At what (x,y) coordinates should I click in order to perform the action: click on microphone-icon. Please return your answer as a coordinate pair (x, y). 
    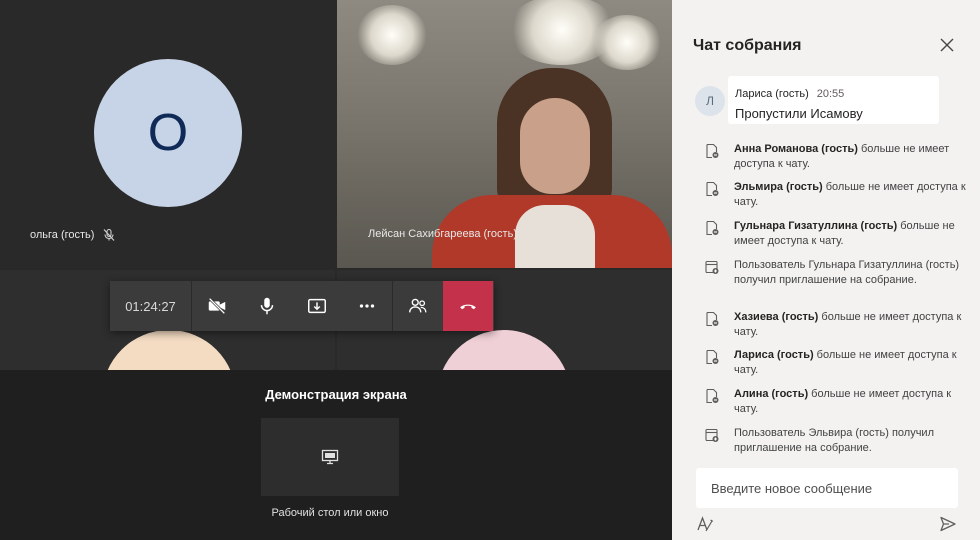
    Looking at the image, I should click on (267, 306).